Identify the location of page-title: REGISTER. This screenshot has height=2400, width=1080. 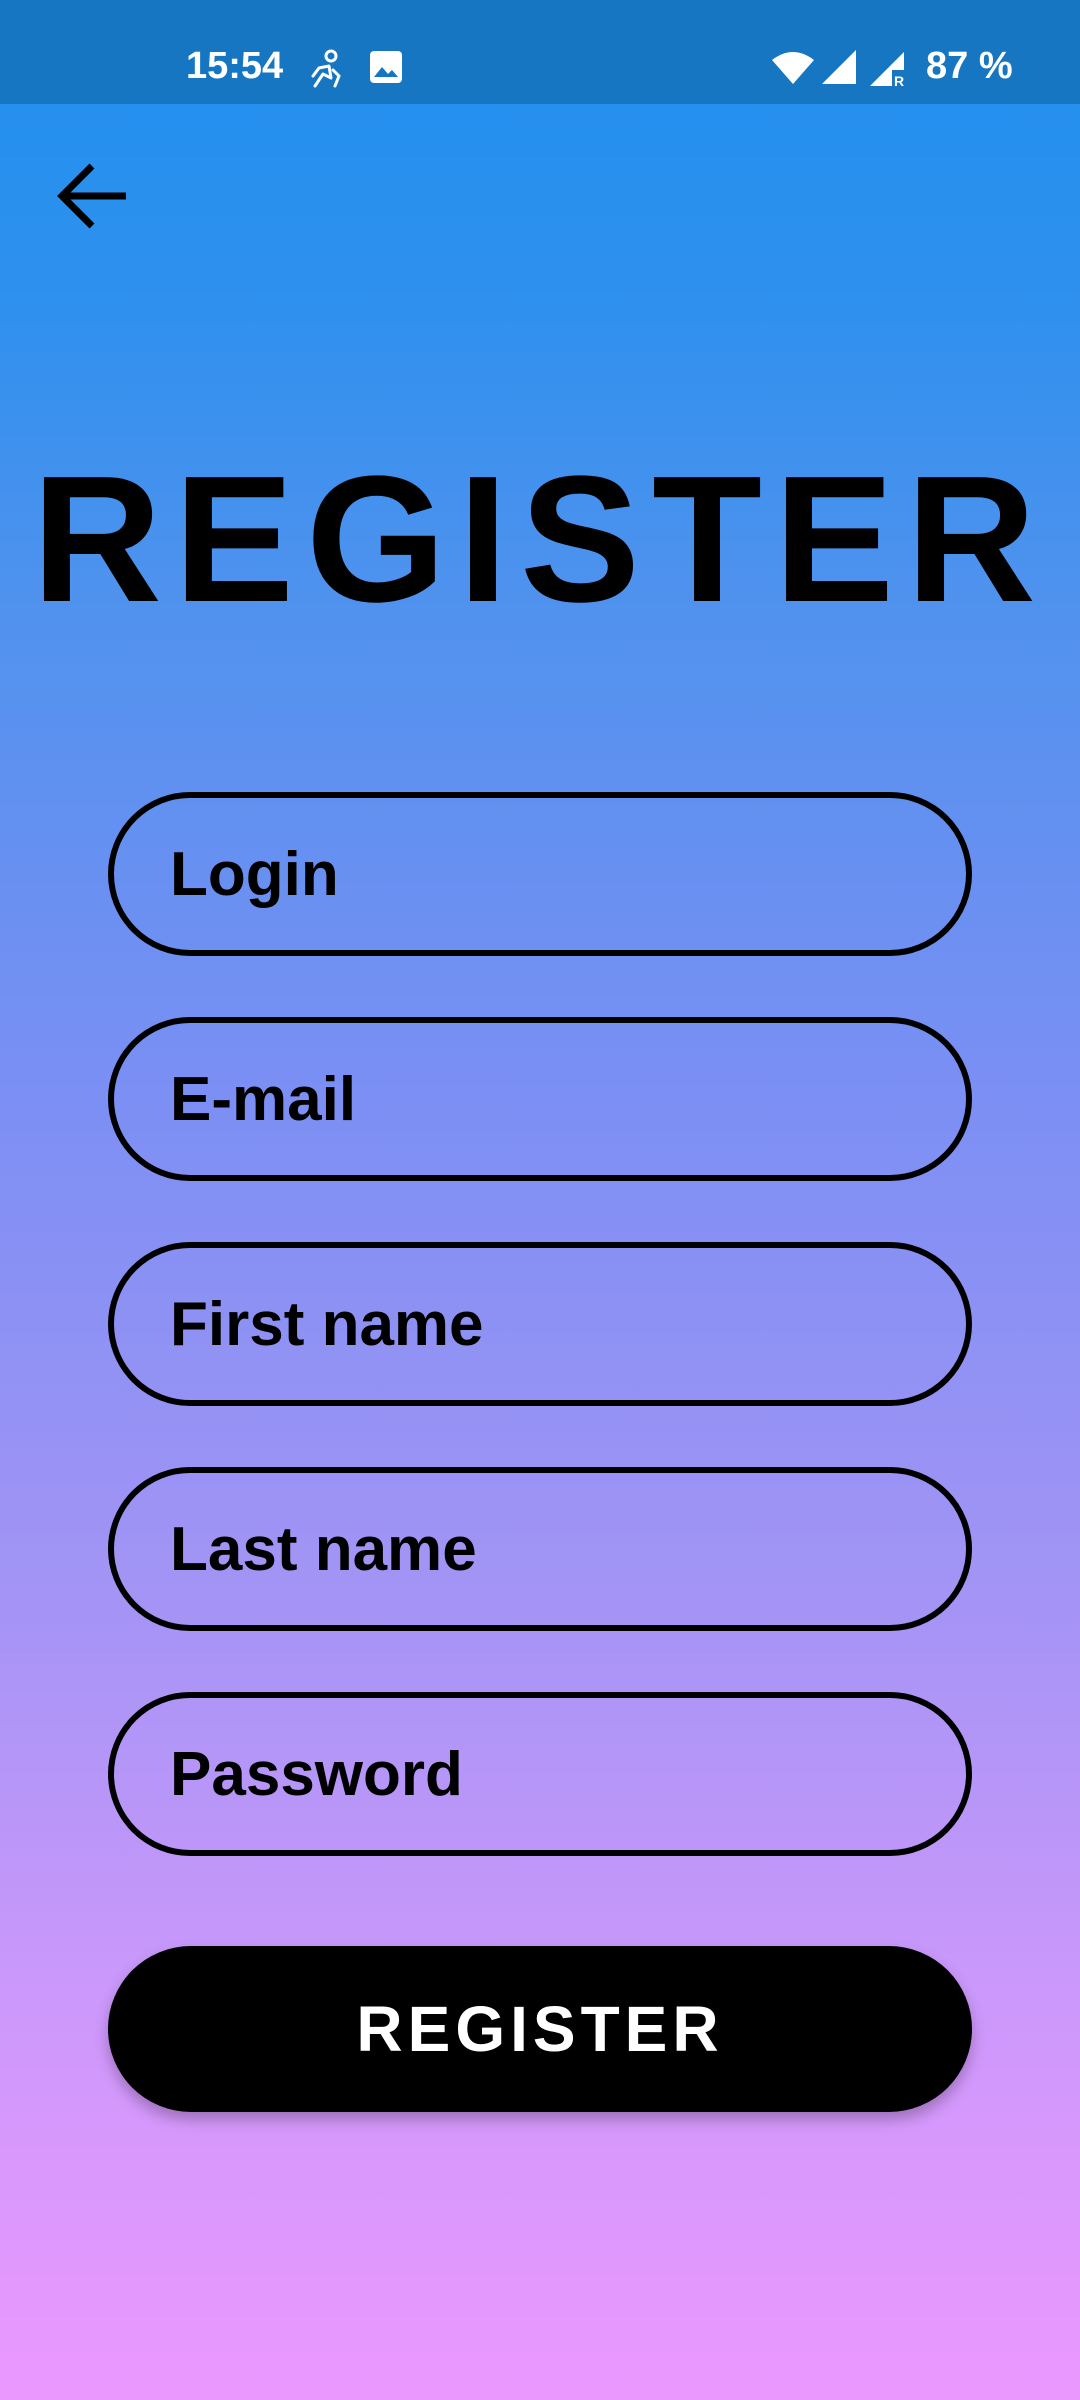
(540, 539).